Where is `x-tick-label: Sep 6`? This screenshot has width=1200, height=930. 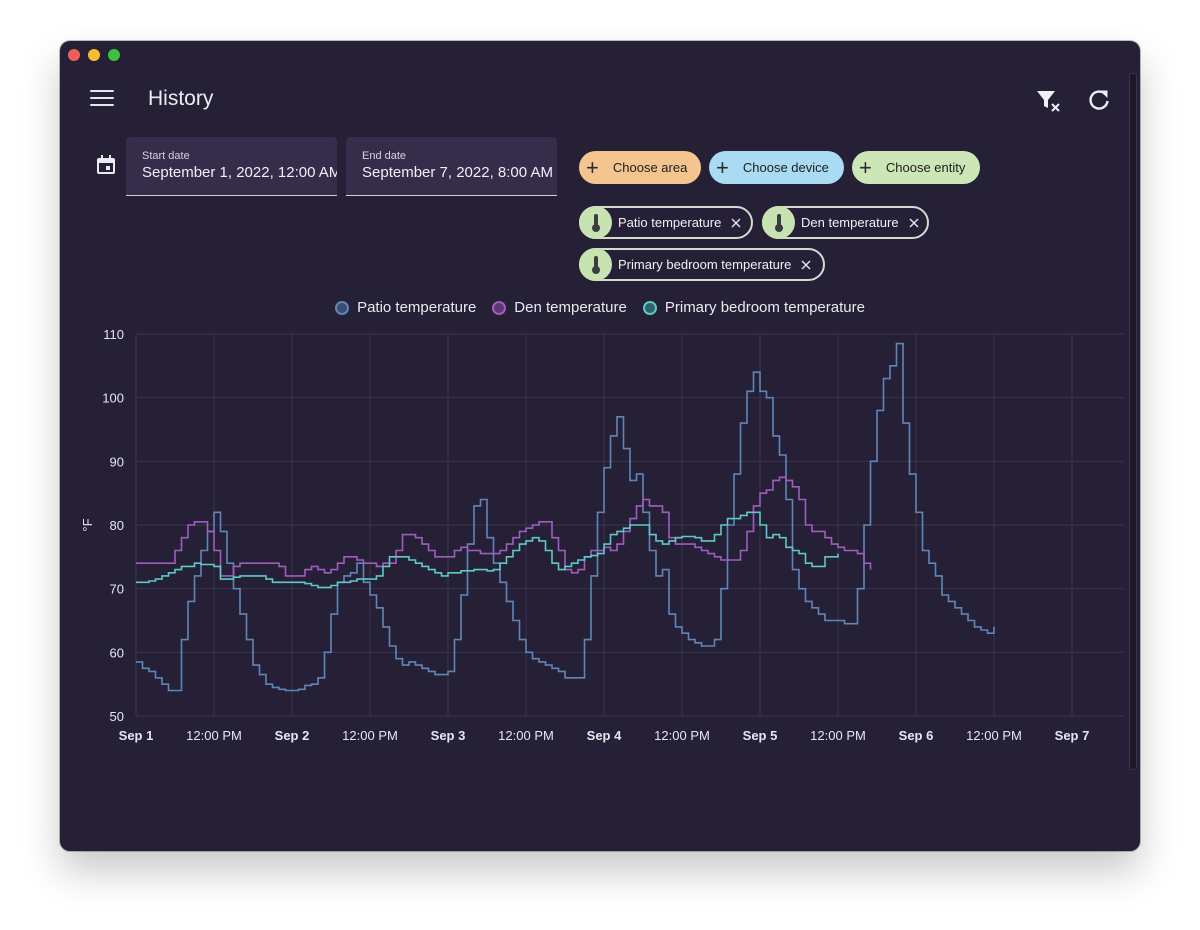 x-tick-label: Sep 6 is located at coordinates (916, 735).